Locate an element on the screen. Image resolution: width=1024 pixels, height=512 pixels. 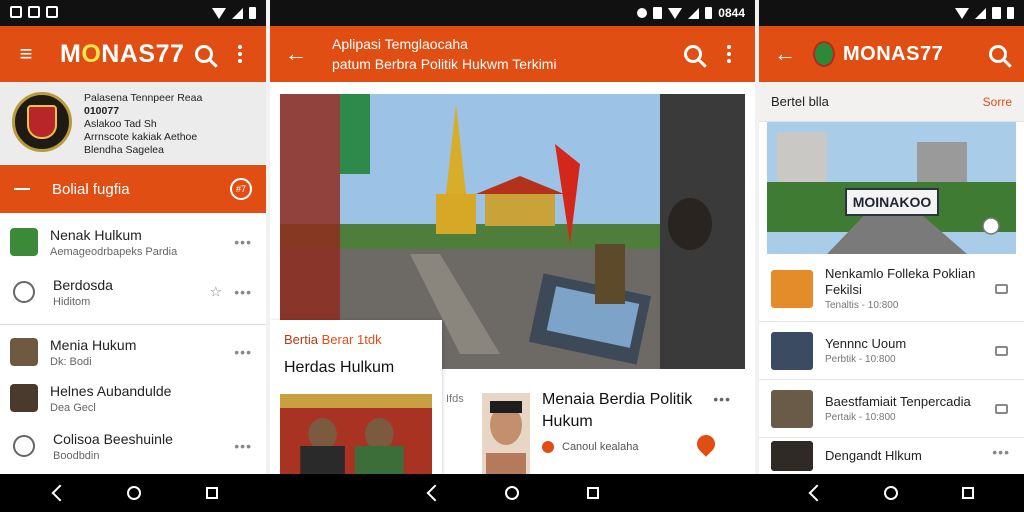
app-logo-text: MONAS77 is located at coordinates (122, 53).